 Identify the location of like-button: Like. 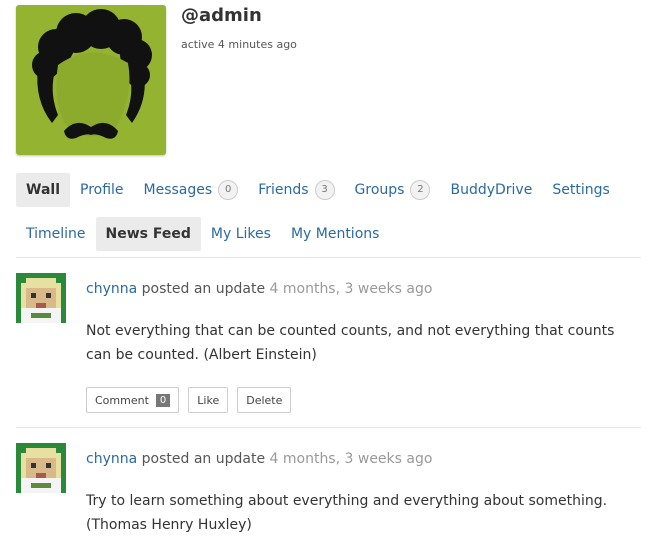
(208, 400).